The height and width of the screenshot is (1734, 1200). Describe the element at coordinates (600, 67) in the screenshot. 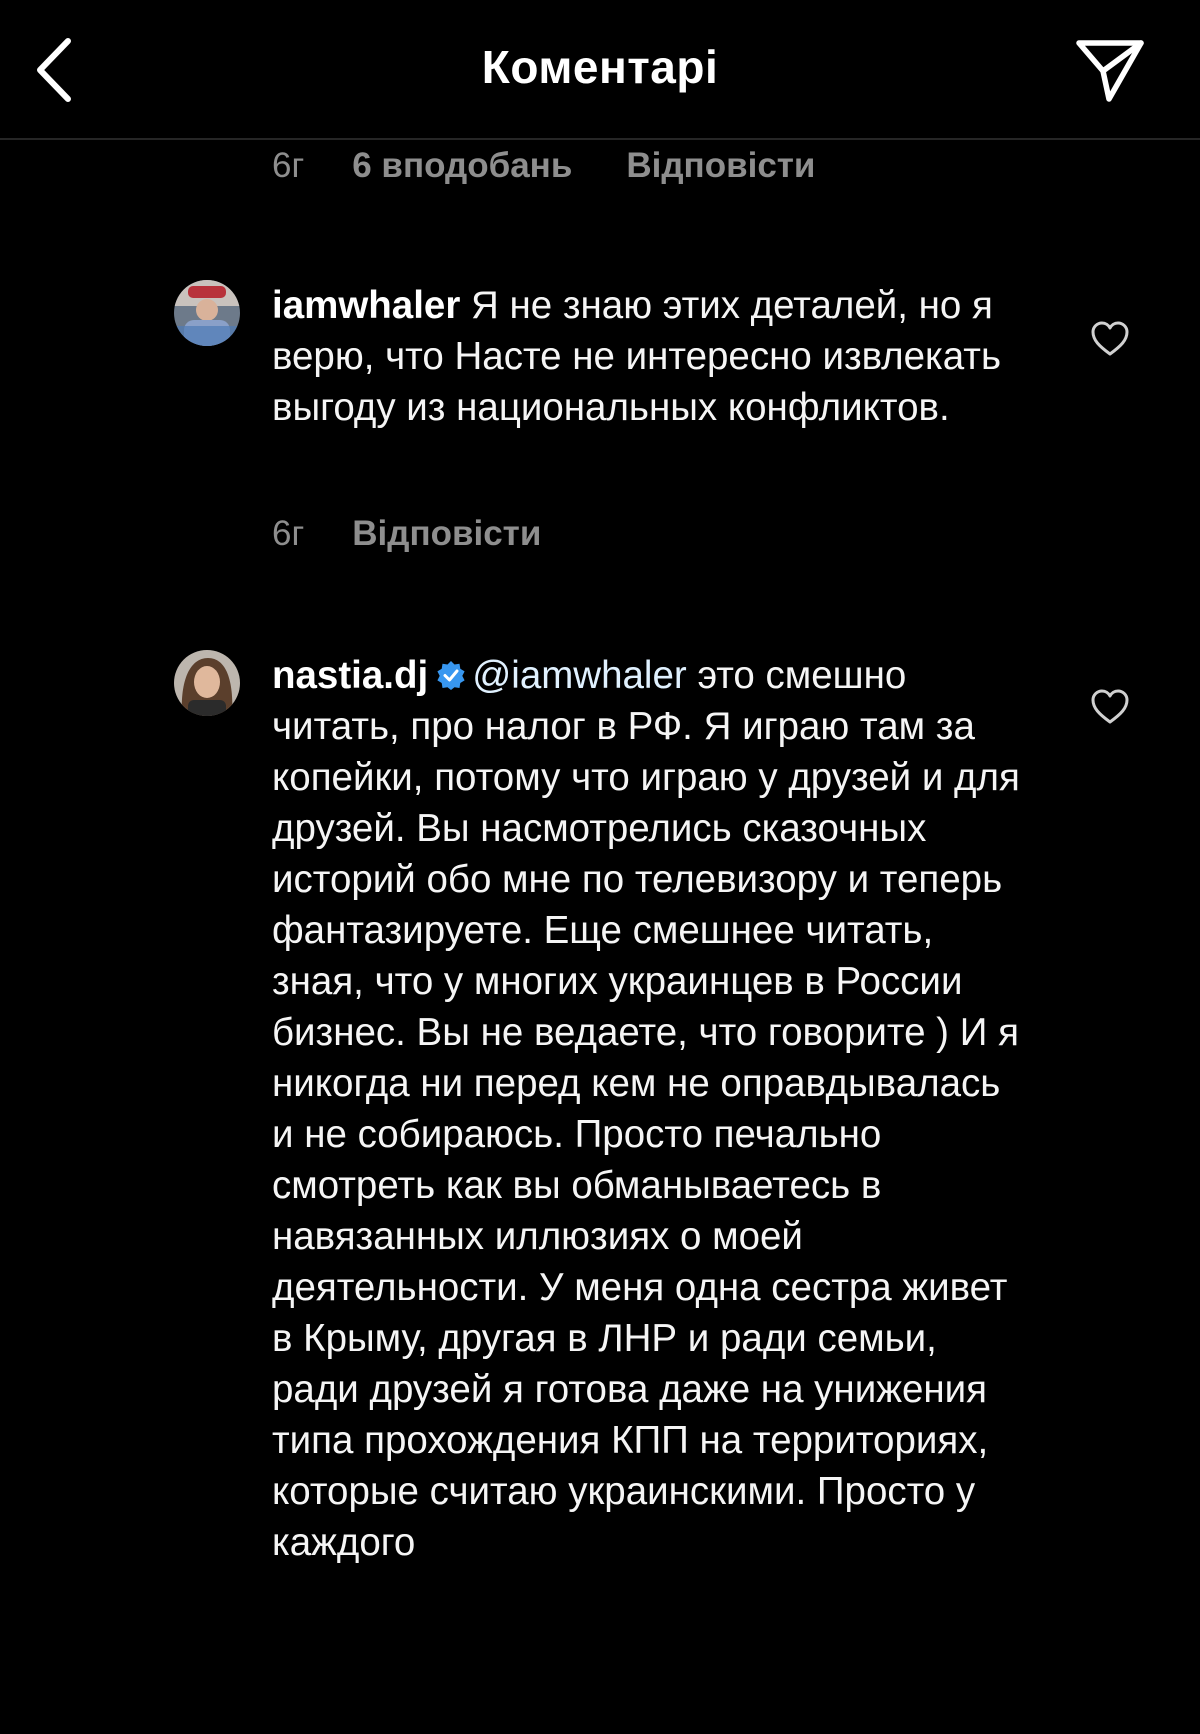

I see `page-title: Коментарі` at that location.